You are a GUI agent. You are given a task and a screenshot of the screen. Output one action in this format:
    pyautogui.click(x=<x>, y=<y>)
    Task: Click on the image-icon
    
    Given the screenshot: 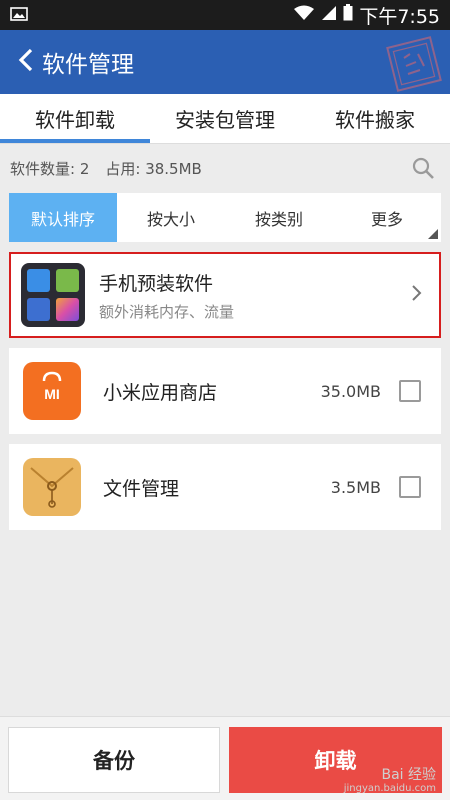 What is the action you would take?
    pyautogui.click(x=19, y=15)
    